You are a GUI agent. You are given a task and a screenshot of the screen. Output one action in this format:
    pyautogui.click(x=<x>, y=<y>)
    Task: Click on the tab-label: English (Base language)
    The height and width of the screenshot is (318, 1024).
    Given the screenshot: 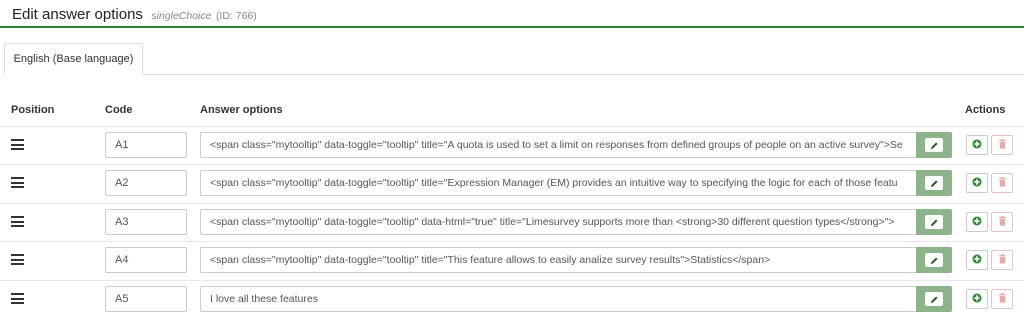 What is the action you would take?
    pyautogui.click(x=73, y=59)
    